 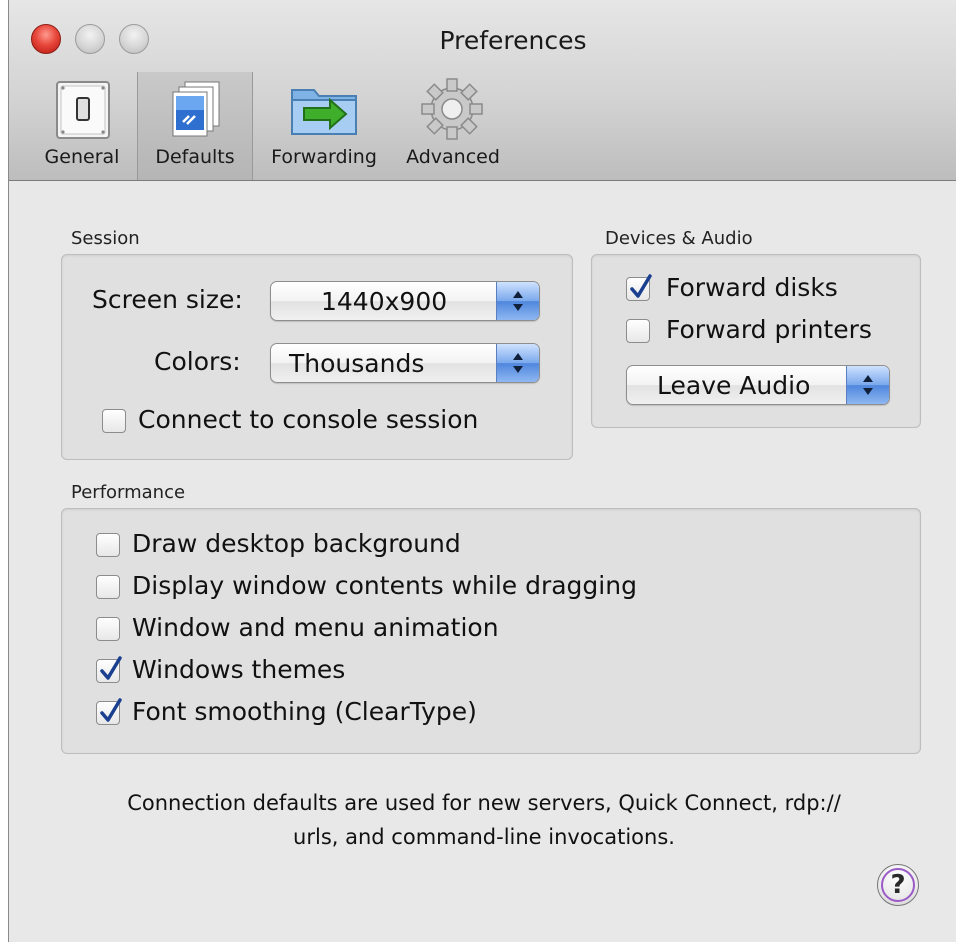 I want to click on help-icon: ?, so click(x=898, y=885).